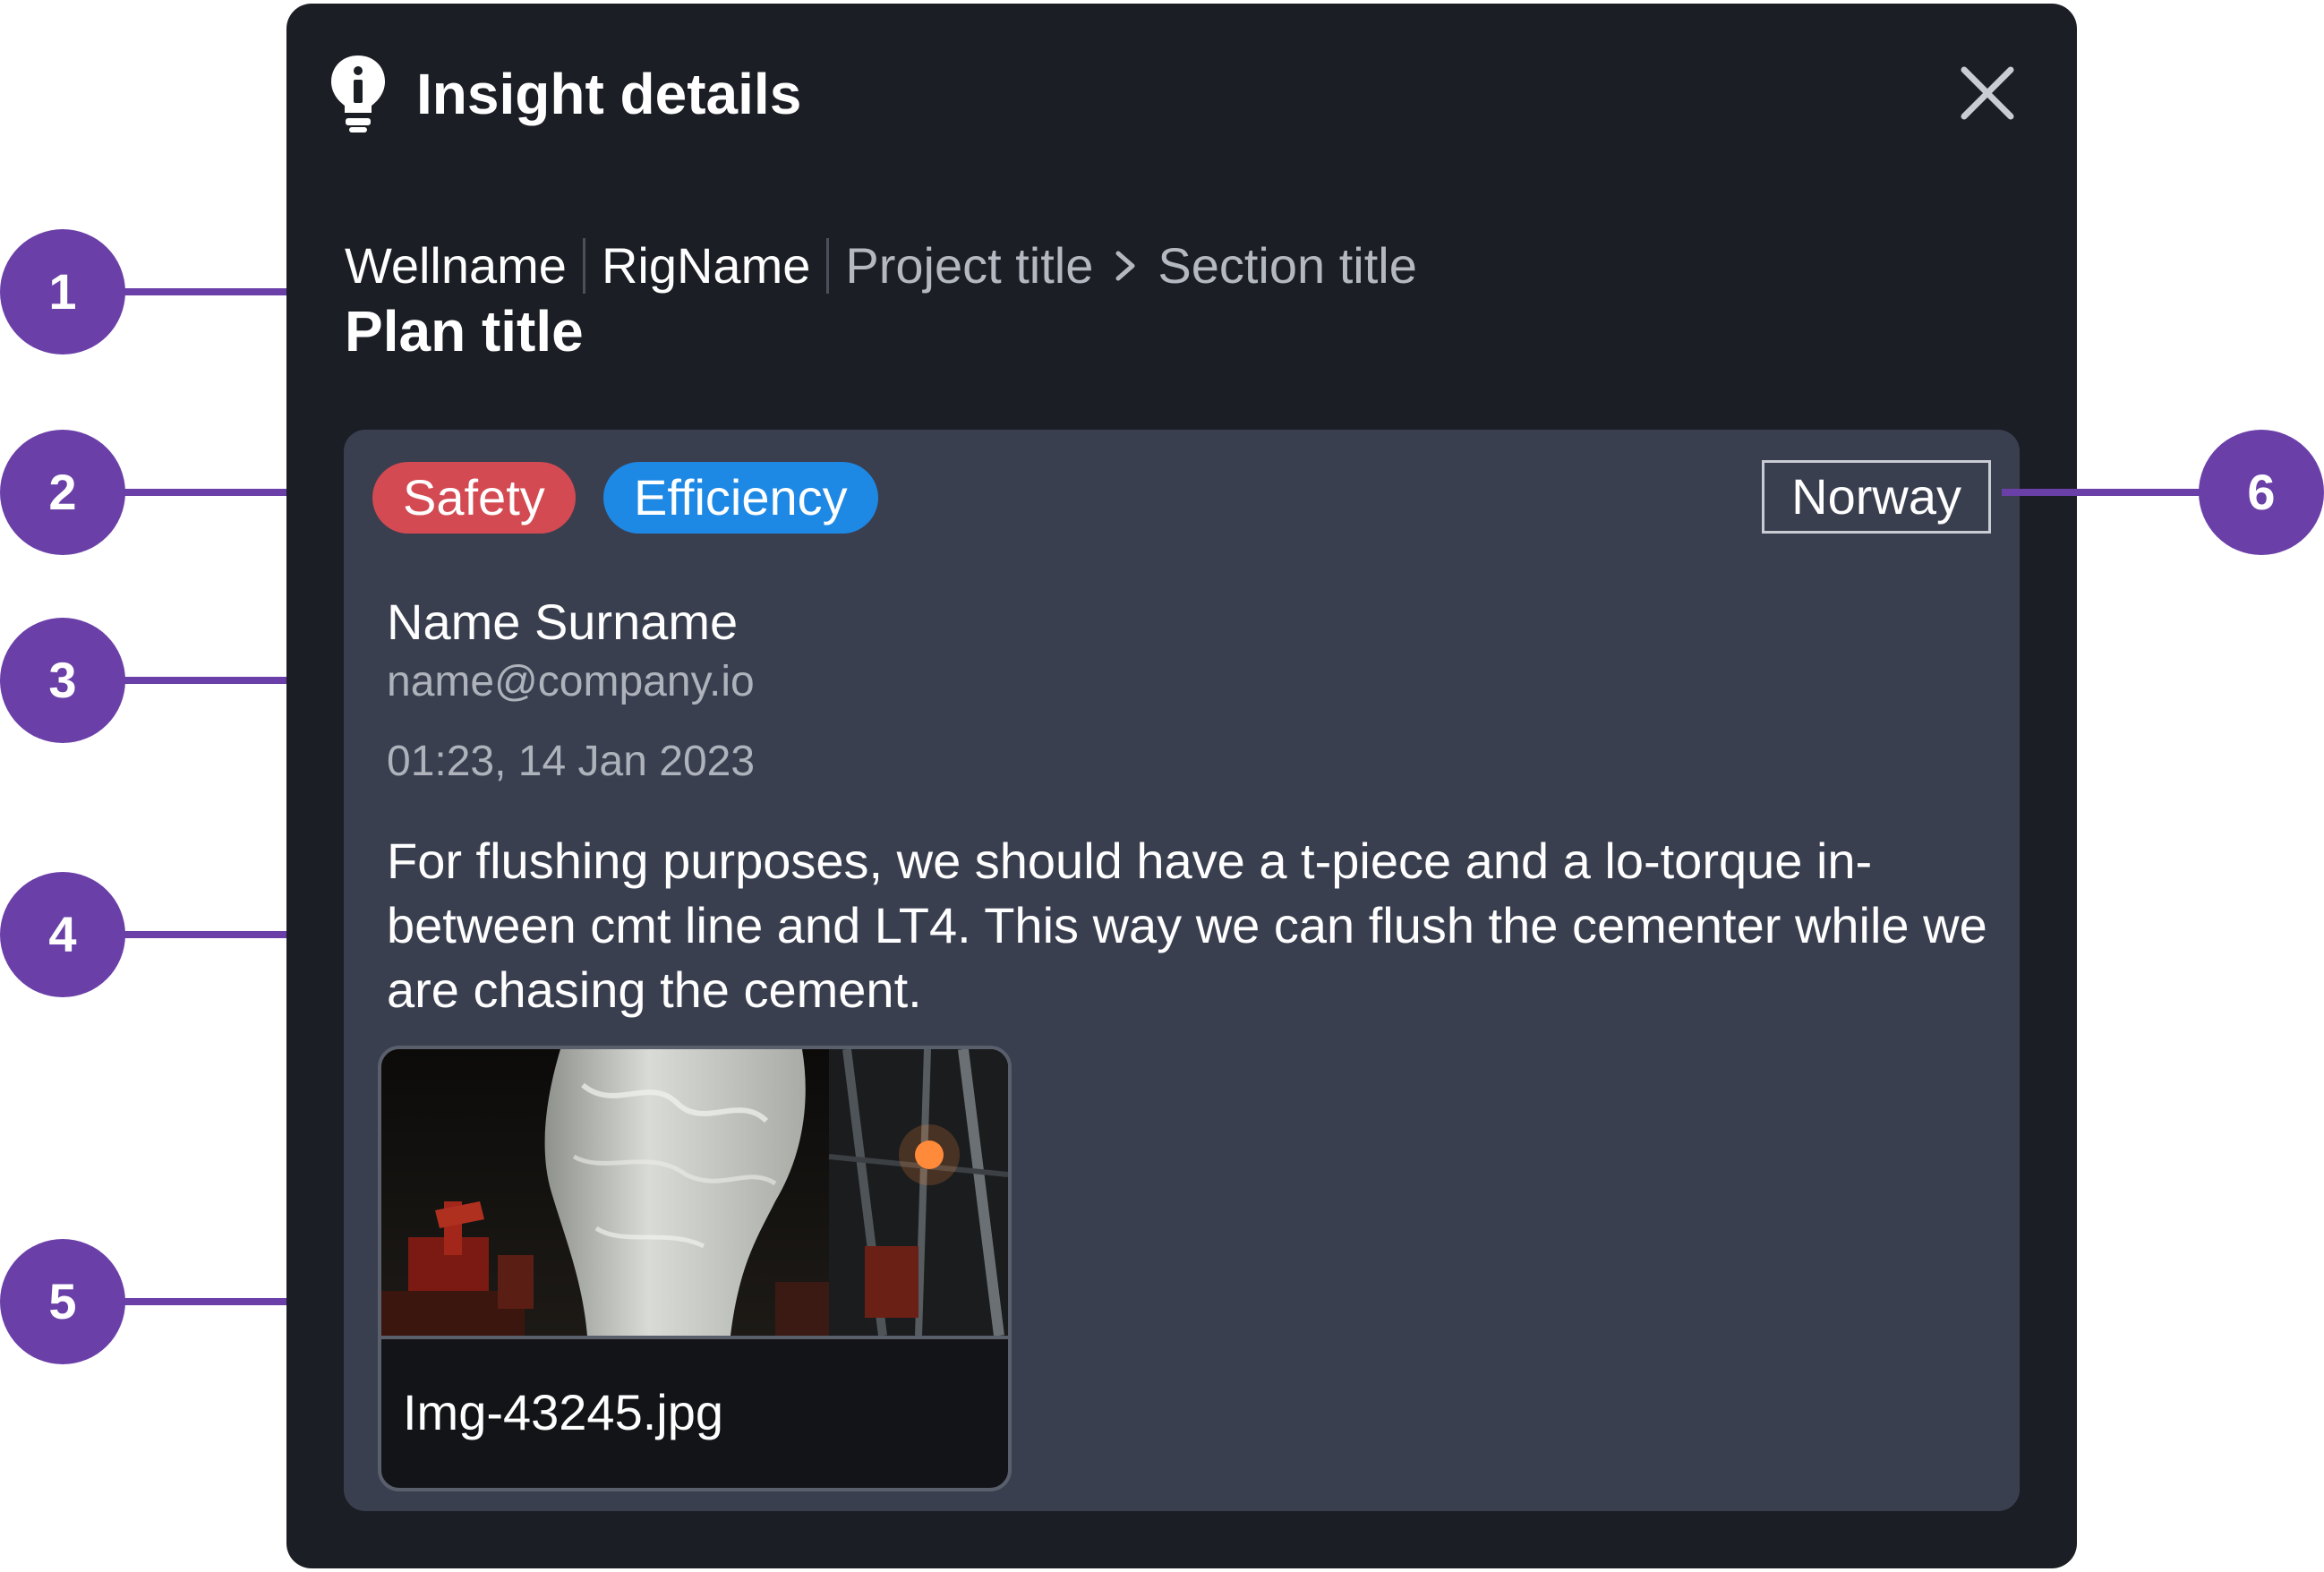  Describe the element at coordinates (464, 331) in the screenshot. I see `plan-title: Plan title` at that location.